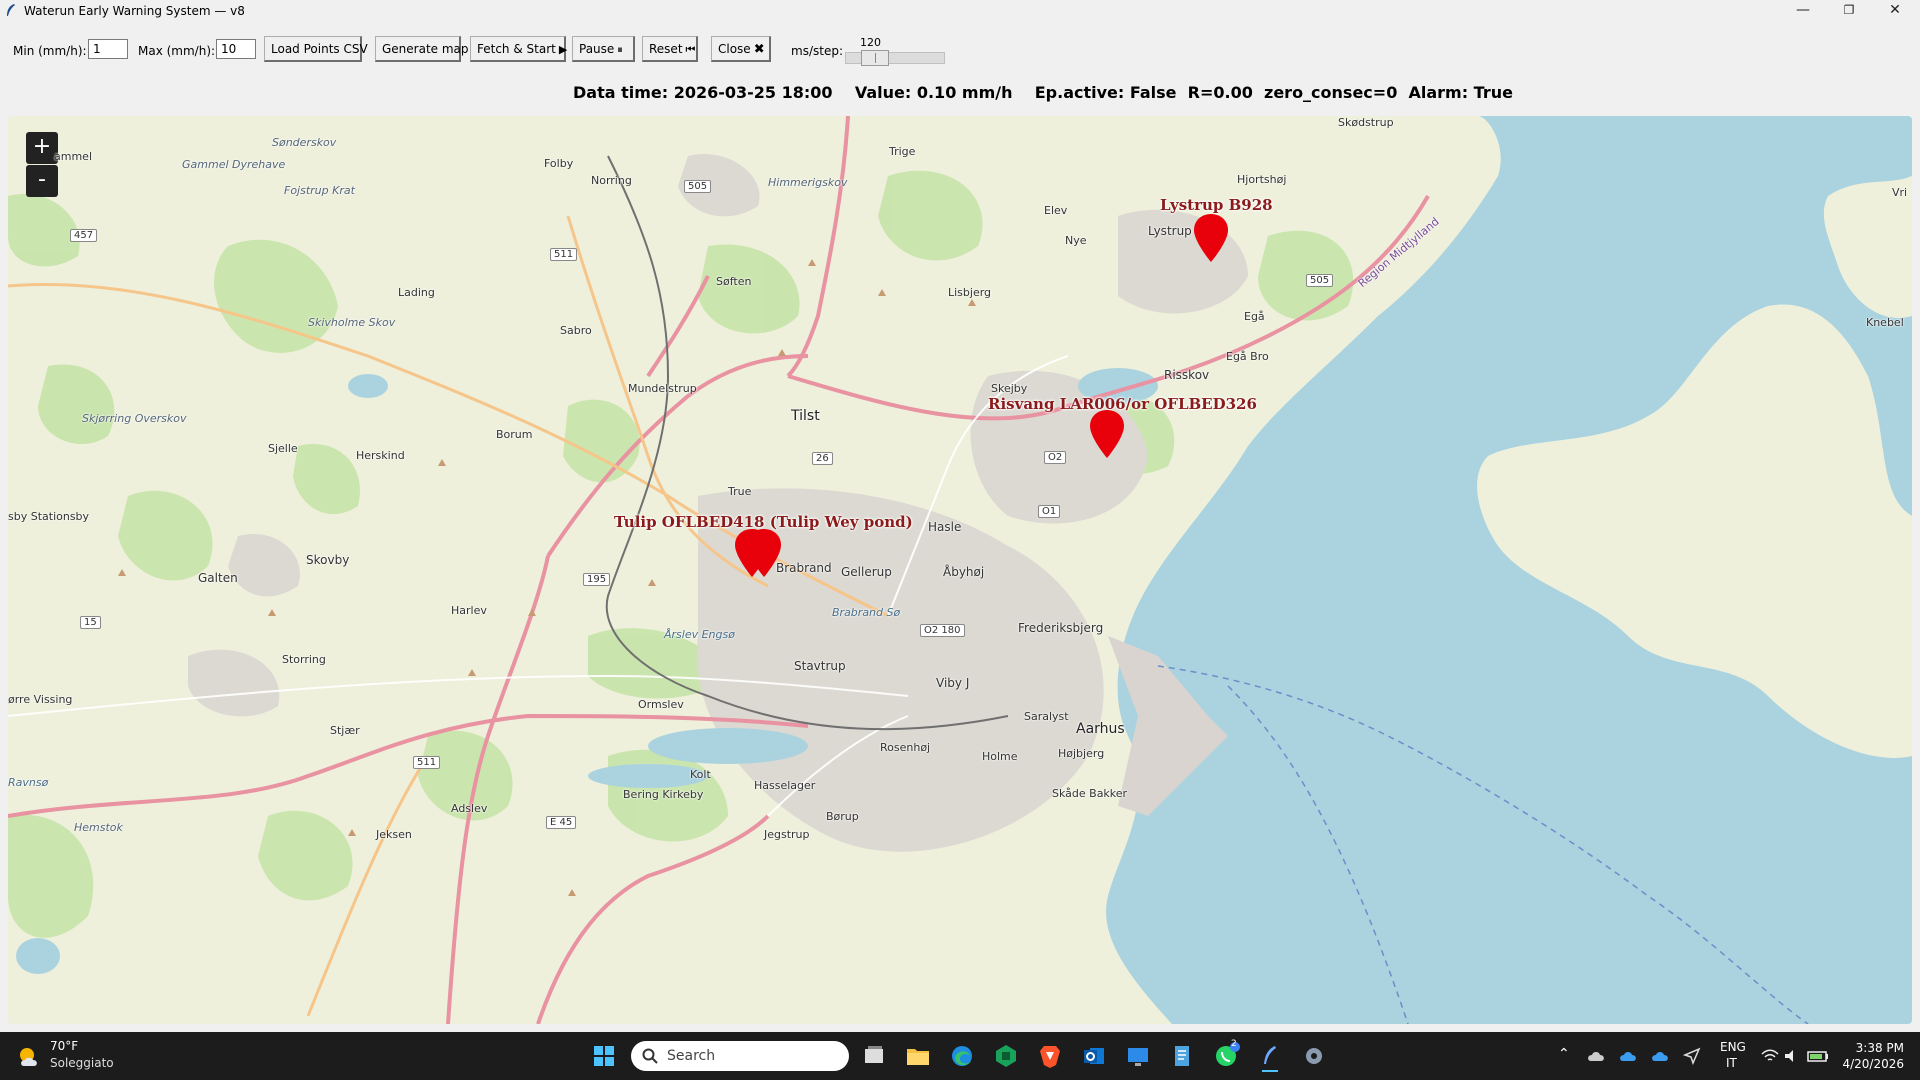  Describe the element at coordinates (764, 553) in the screenshot. I see `map-marker-tulip-b` at that location.